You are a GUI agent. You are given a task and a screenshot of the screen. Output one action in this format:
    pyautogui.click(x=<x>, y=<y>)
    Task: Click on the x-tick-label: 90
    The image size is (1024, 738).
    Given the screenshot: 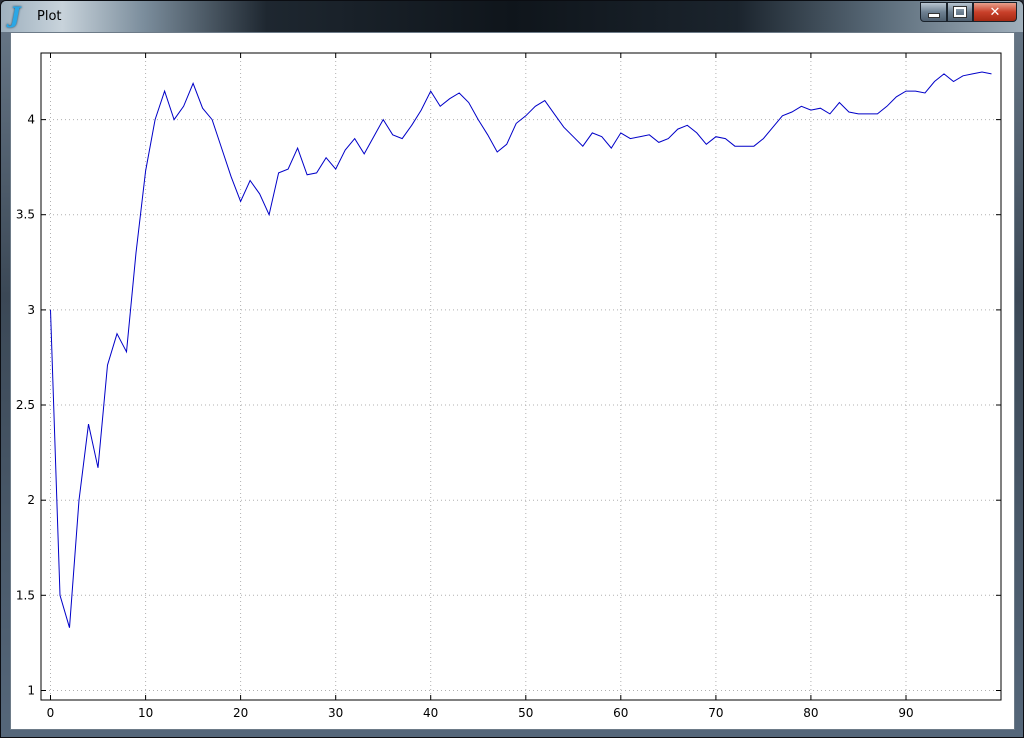 What is the action you would take?
    pyautogui.click(x=905, y=713)
    